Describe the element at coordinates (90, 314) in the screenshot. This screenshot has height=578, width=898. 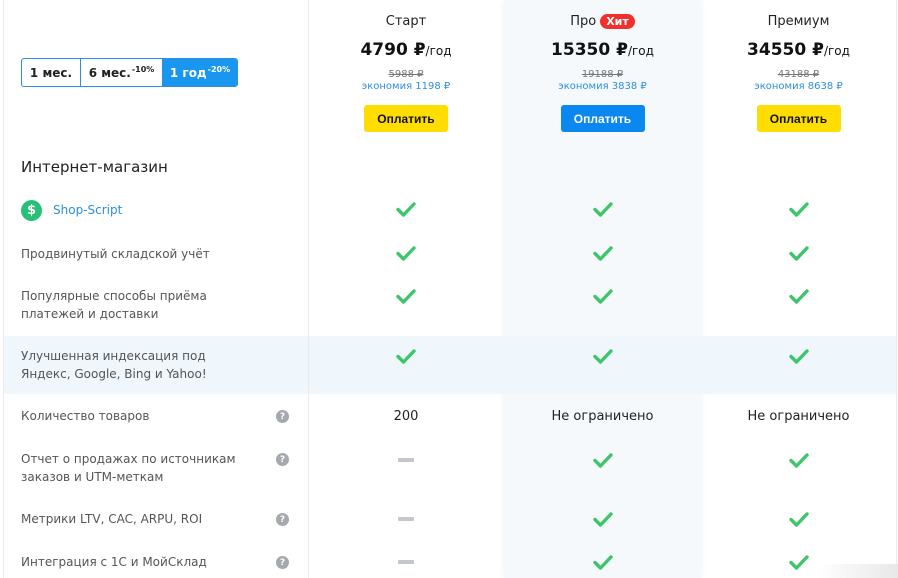
I see `feature-label-line: платежей и доставки` at that location.